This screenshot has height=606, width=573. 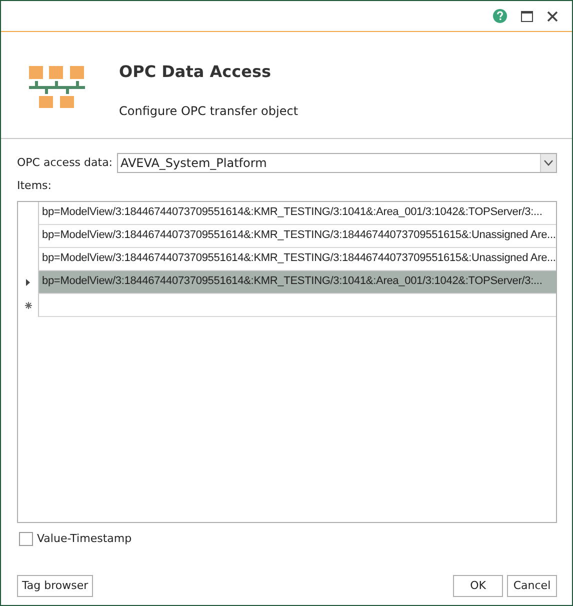 I want to click on maximize-icon, so click(x=527, y=16).